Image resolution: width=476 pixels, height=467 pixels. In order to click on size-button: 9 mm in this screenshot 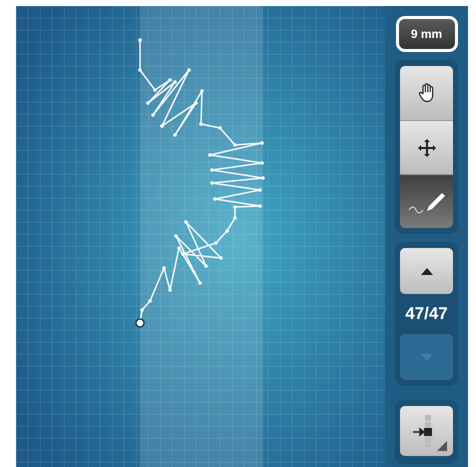, I will do `click(427, 34)`.